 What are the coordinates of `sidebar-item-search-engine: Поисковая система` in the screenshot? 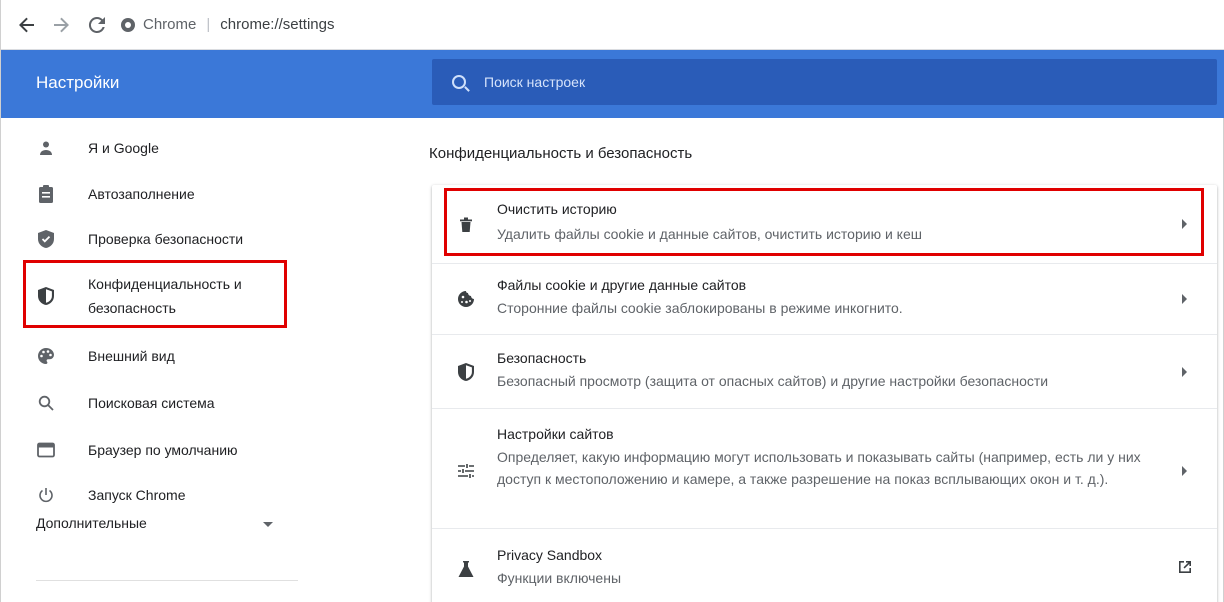 It's located at (151, 403).